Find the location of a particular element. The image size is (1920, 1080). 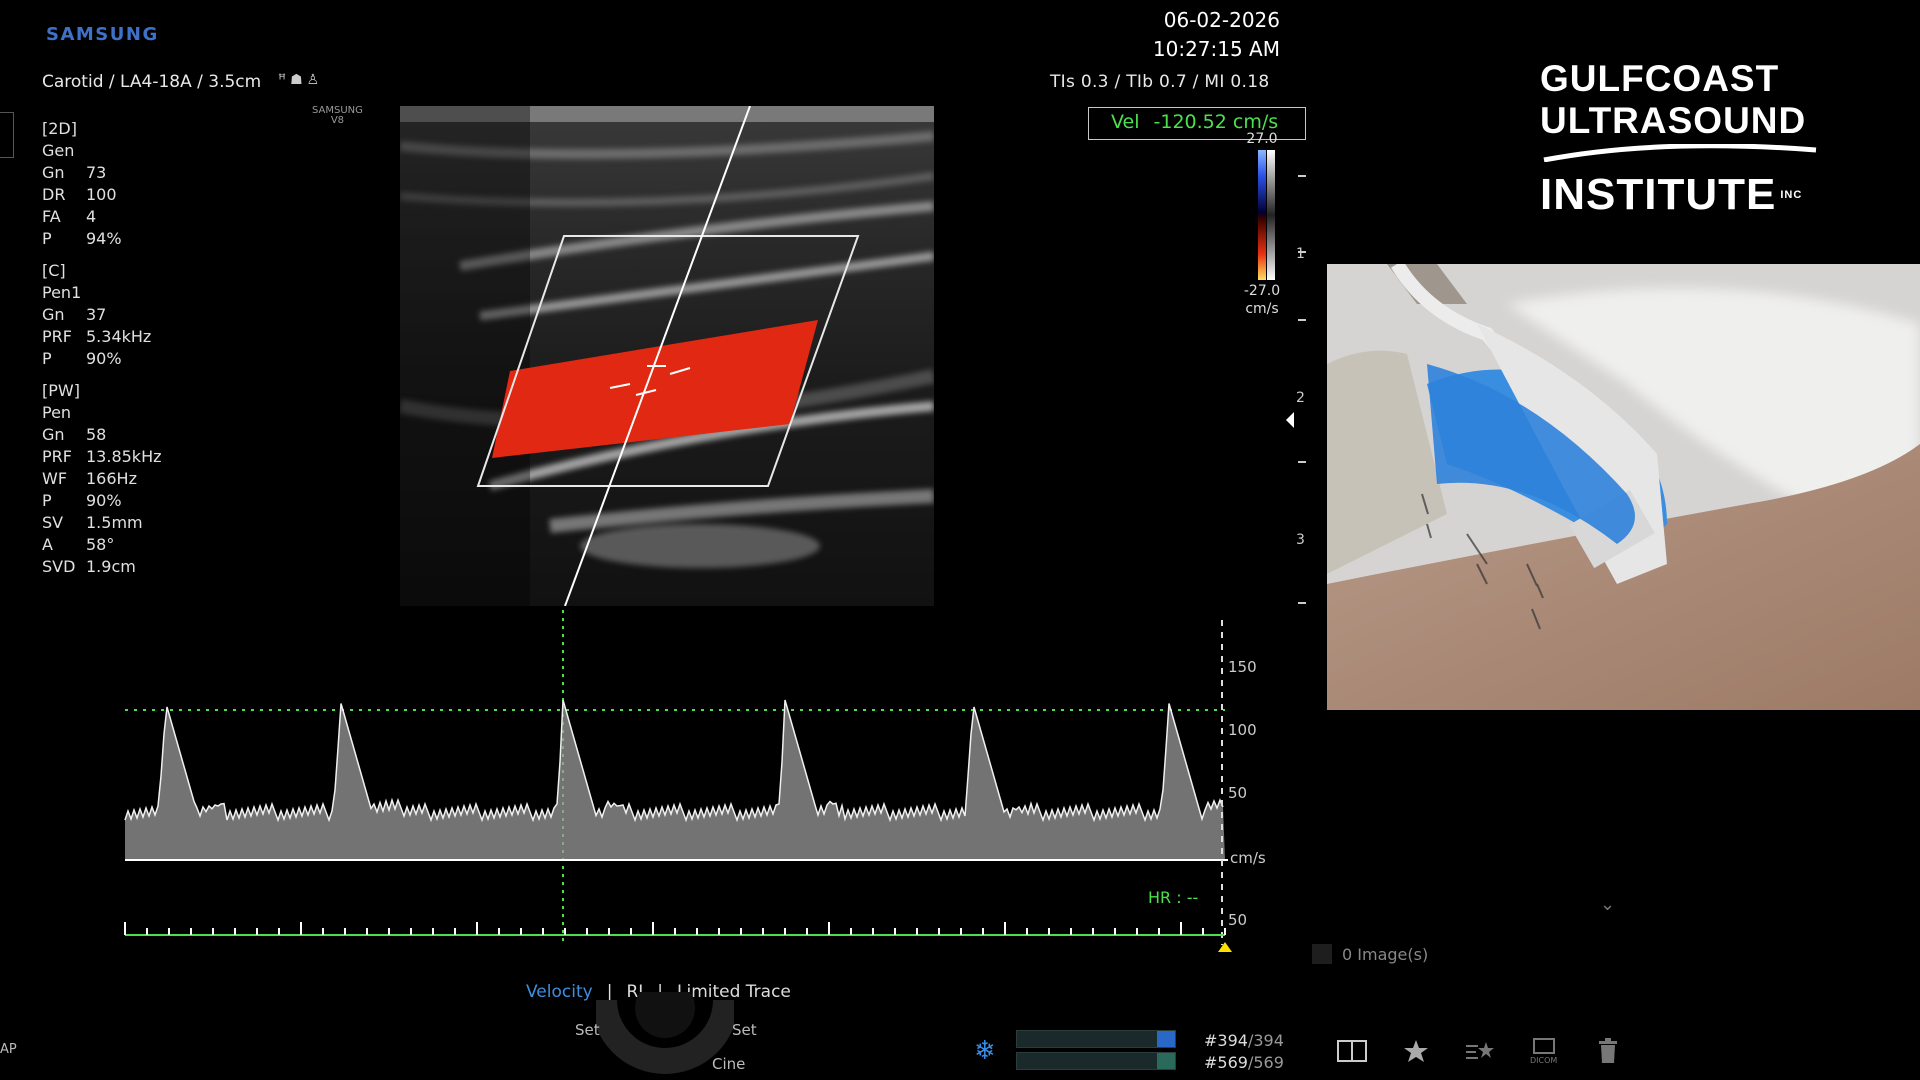

param-row: SV 1.5mm is located at coordinates (92, 522).